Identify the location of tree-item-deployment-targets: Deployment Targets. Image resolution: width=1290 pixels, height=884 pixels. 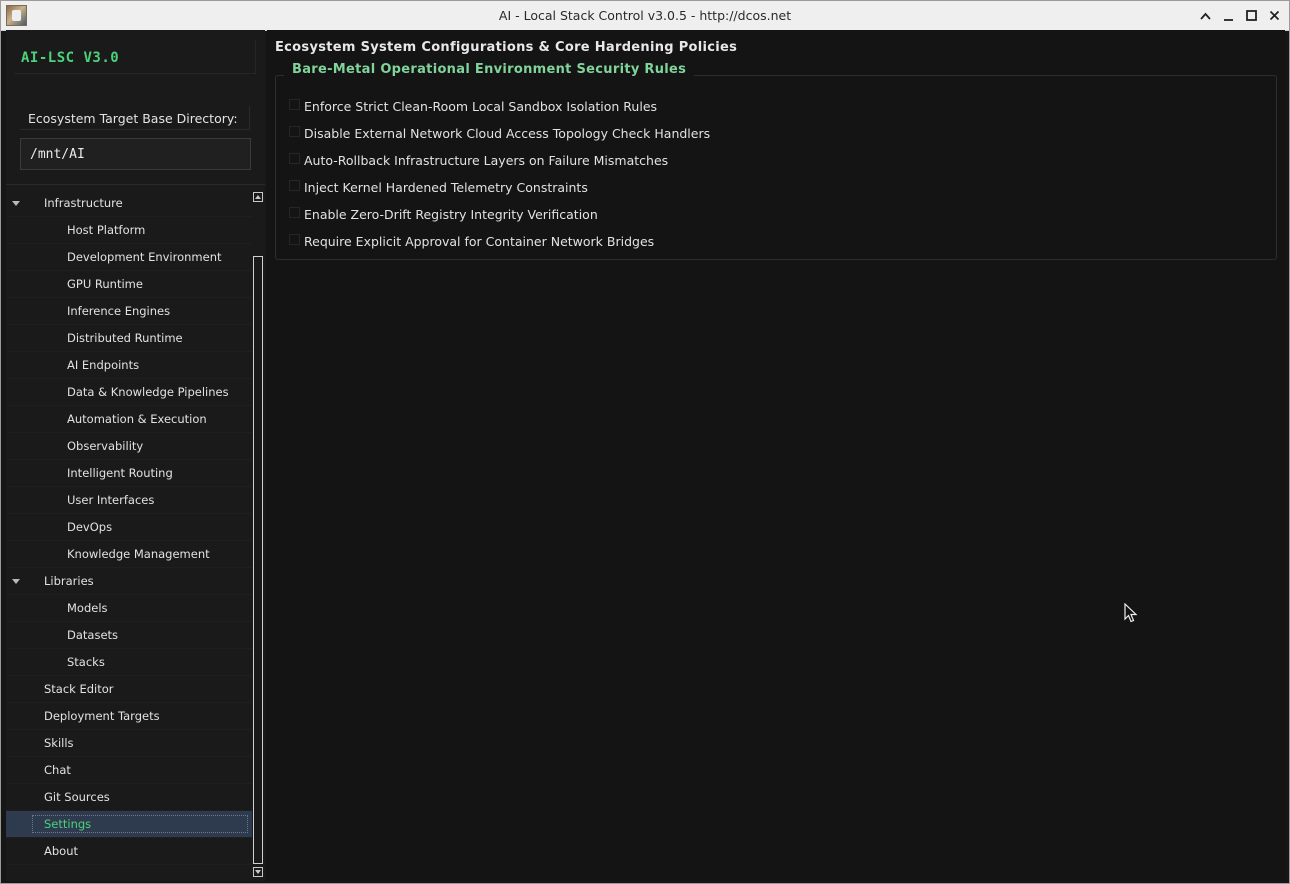
(129, 716).